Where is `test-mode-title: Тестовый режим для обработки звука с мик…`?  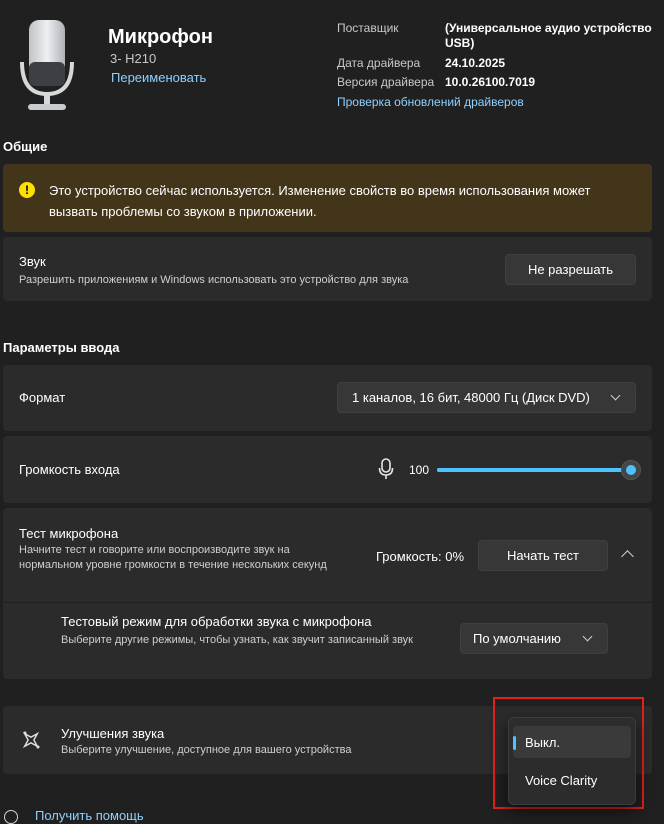 test-mode-title: Тестовый режим для обработки звука с мик… is located at coordinates (216, 621).